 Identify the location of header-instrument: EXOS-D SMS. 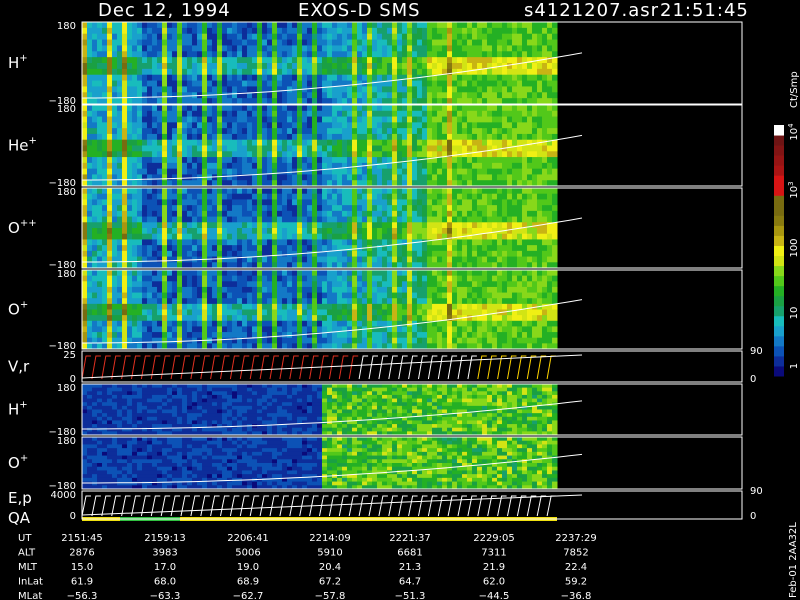
(359, 10).